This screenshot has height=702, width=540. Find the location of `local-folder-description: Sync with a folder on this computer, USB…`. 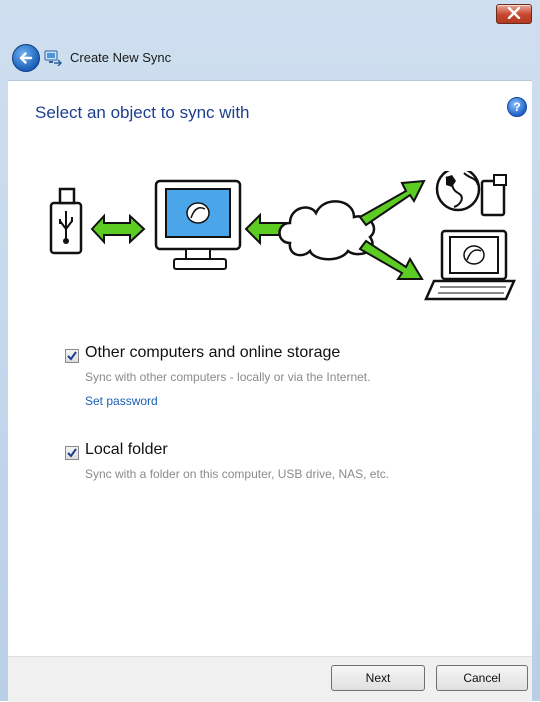

local-folder-description: Sync with a folder on this computer, USB… is located at coordinates (237, 474).